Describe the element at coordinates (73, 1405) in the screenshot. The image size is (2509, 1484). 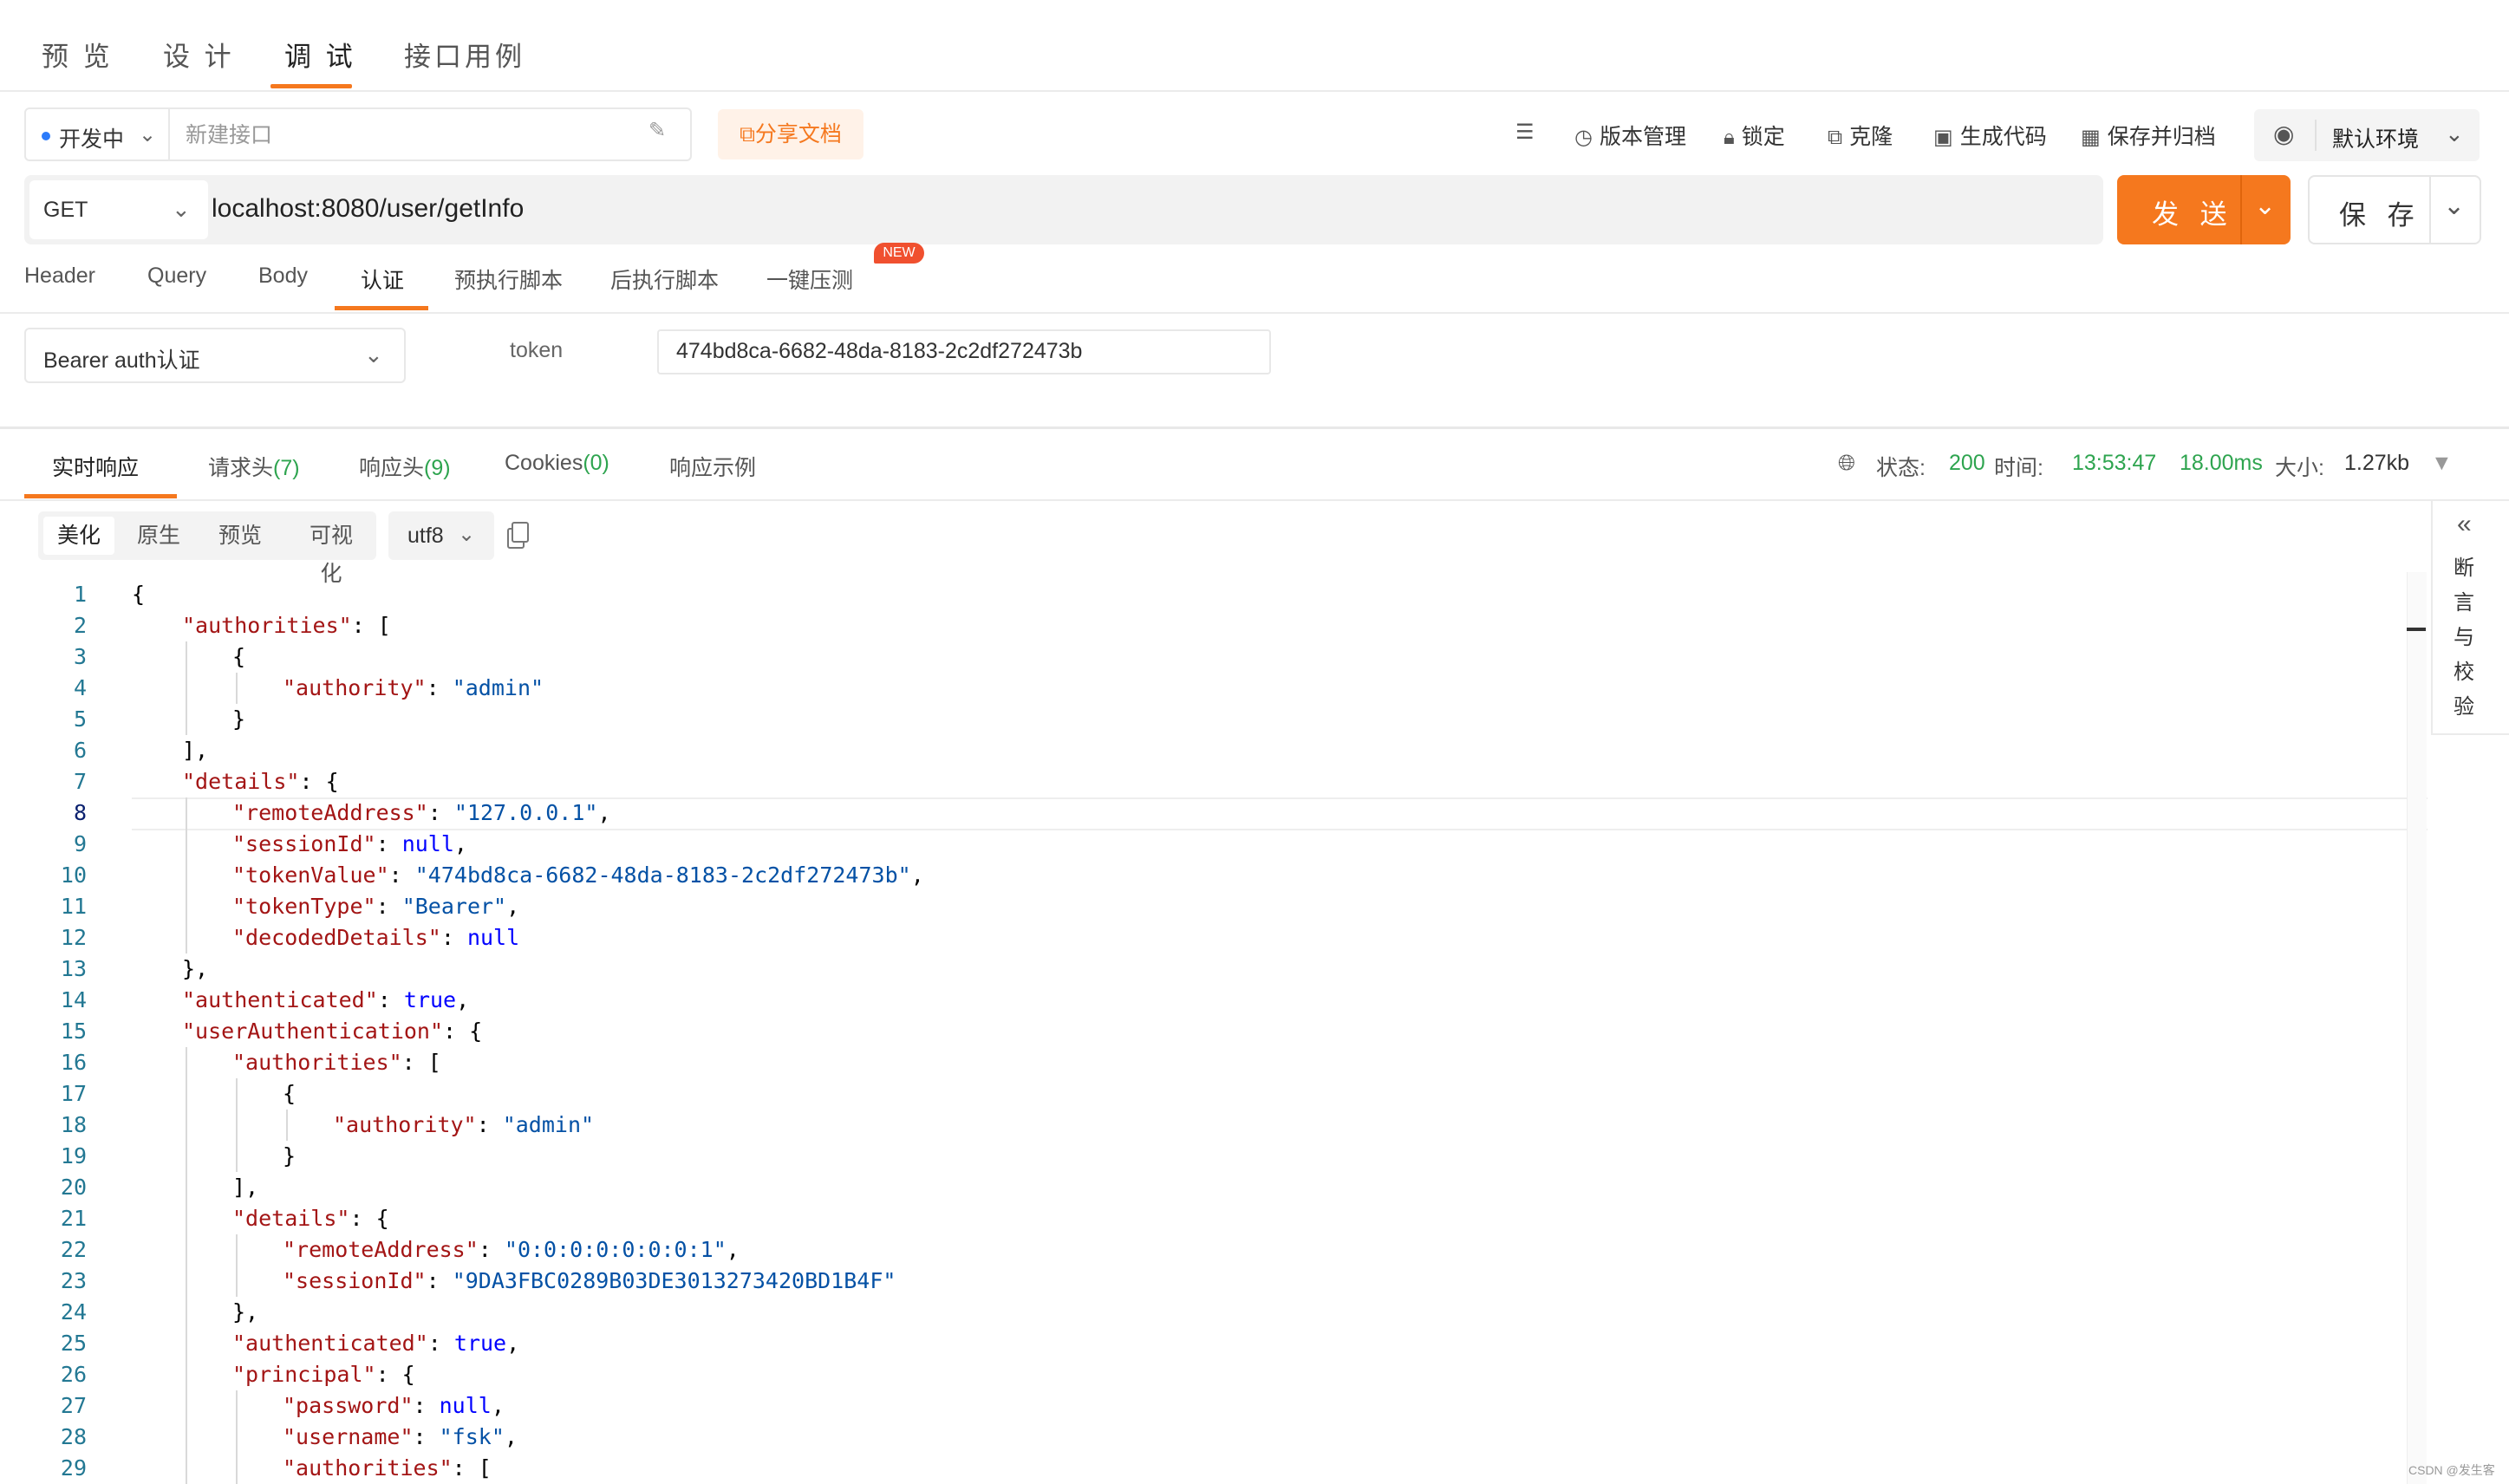
I see `line-number: 27` at that location.